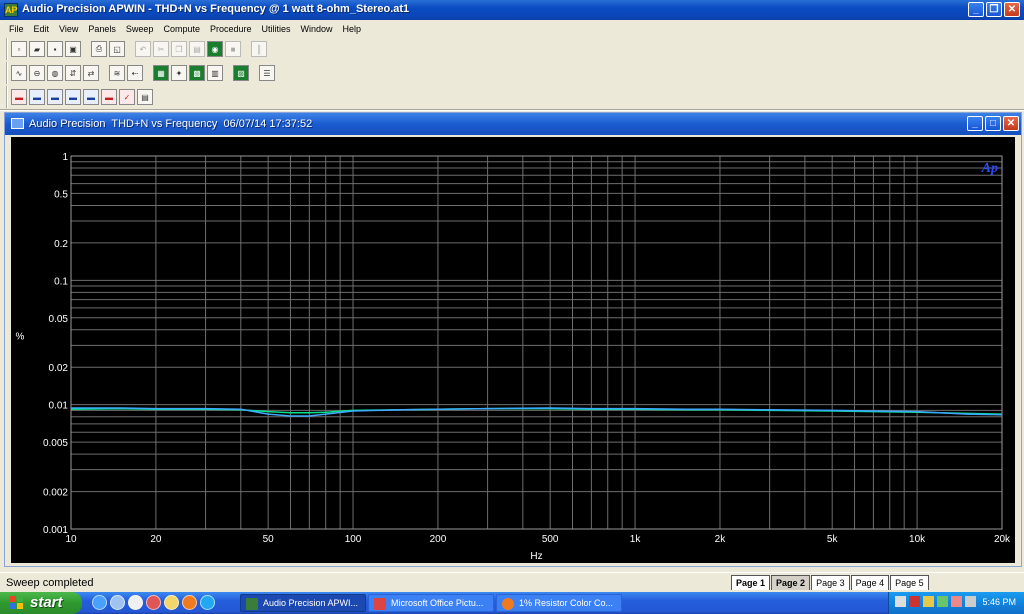  I want to click on panels-toolbar: ▬ ▬ ▬ ▬ ▬ ▬ ✓ ▤, so click(81, 97).